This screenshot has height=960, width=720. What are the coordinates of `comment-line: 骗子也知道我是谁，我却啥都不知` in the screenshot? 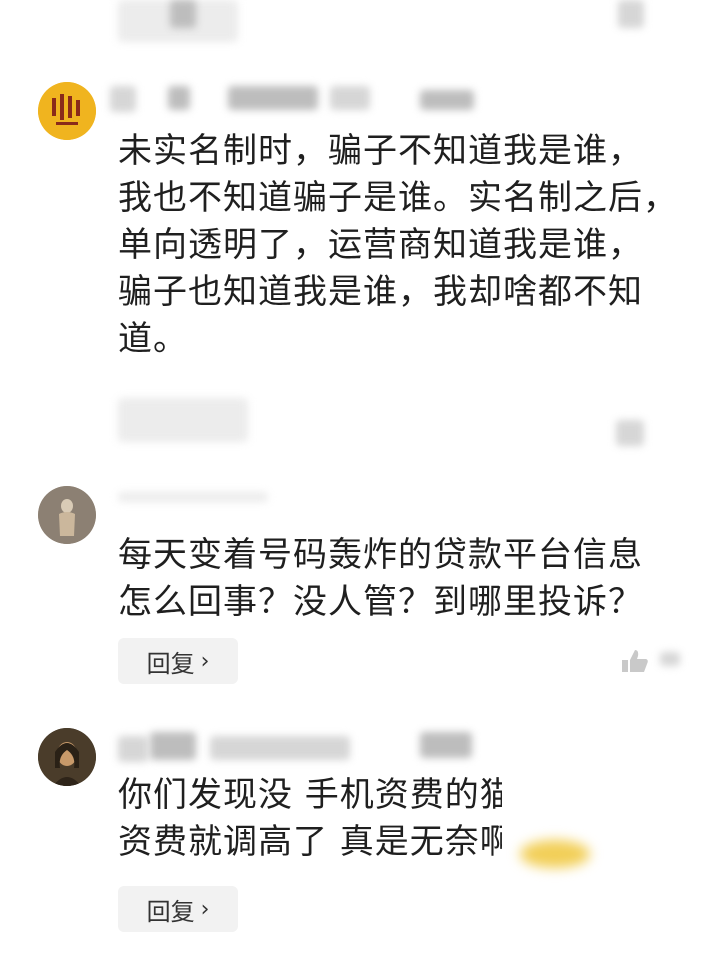 It's located at (380, 292).